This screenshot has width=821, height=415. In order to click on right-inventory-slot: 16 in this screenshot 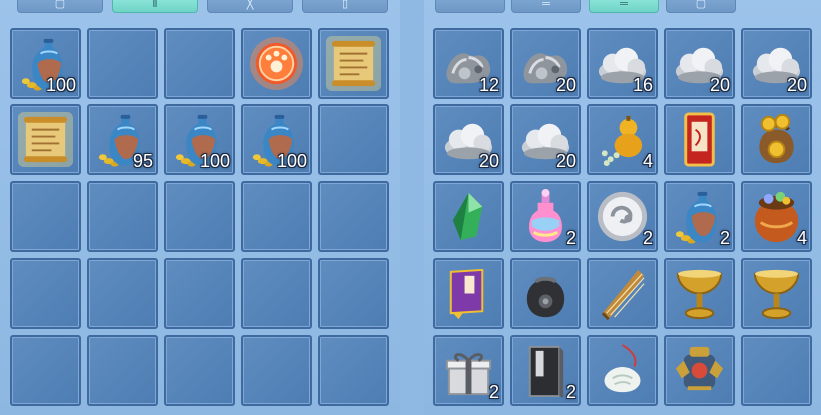, I will do `click(622, 63)`.